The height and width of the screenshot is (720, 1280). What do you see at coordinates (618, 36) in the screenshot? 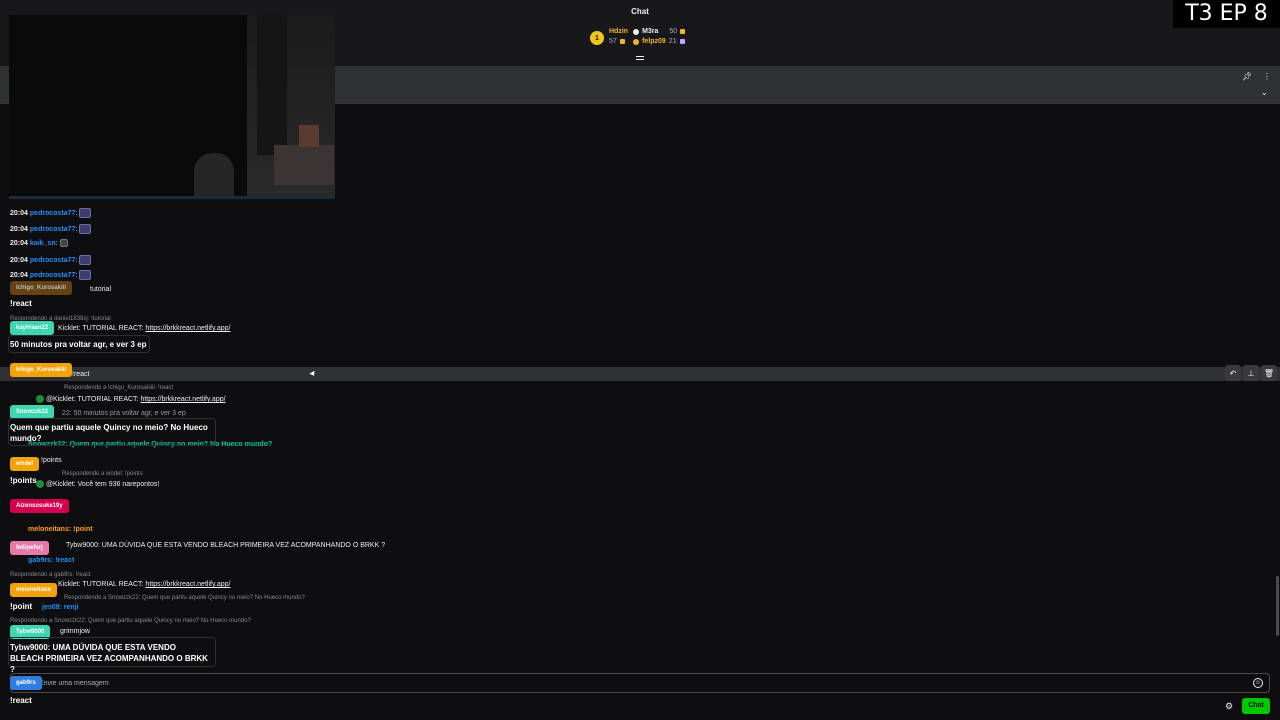
I see `leaderboard-first: Hdzin 57` at bounding box center [618, 36].